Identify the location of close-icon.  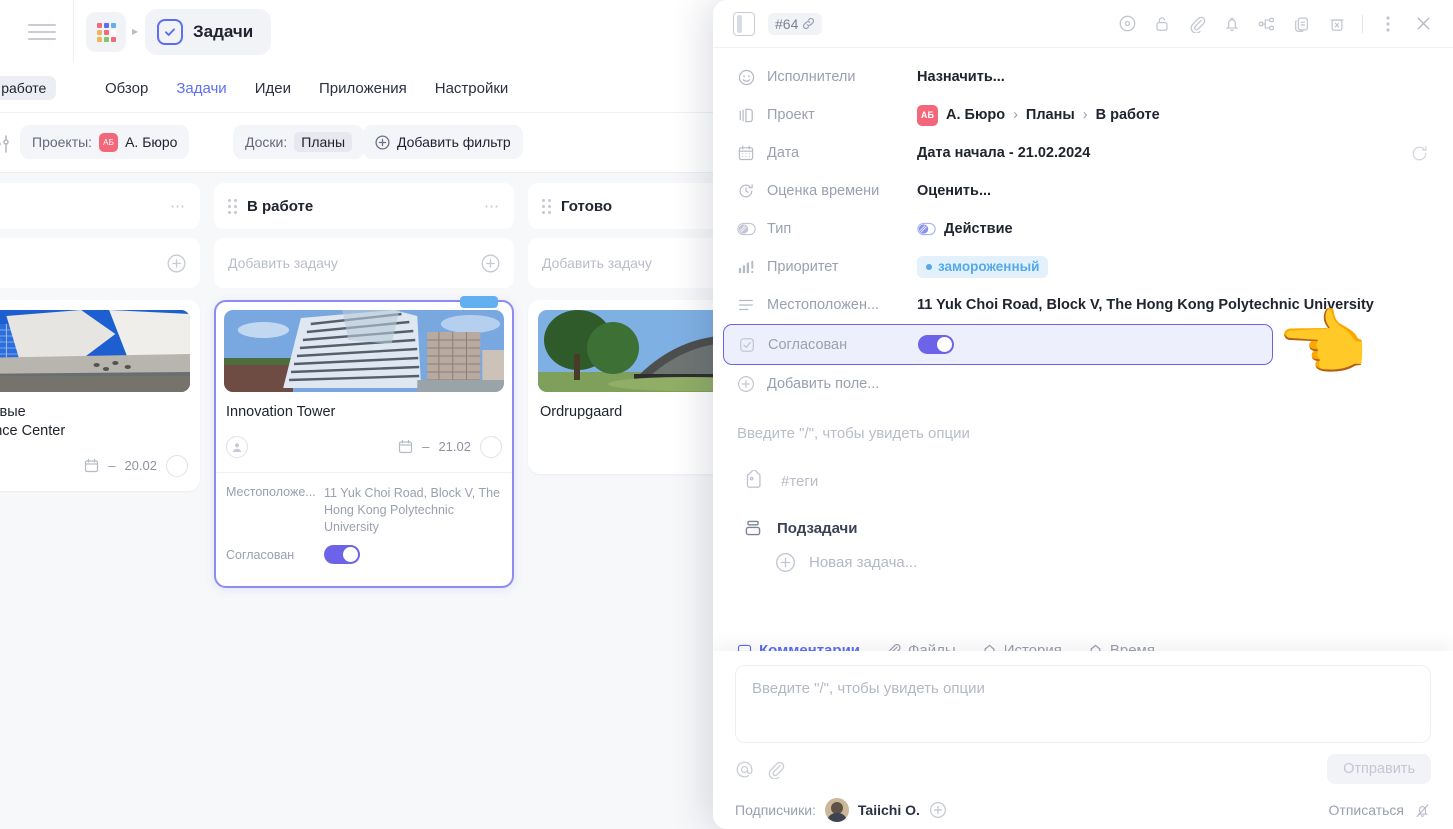
(1423, 24).